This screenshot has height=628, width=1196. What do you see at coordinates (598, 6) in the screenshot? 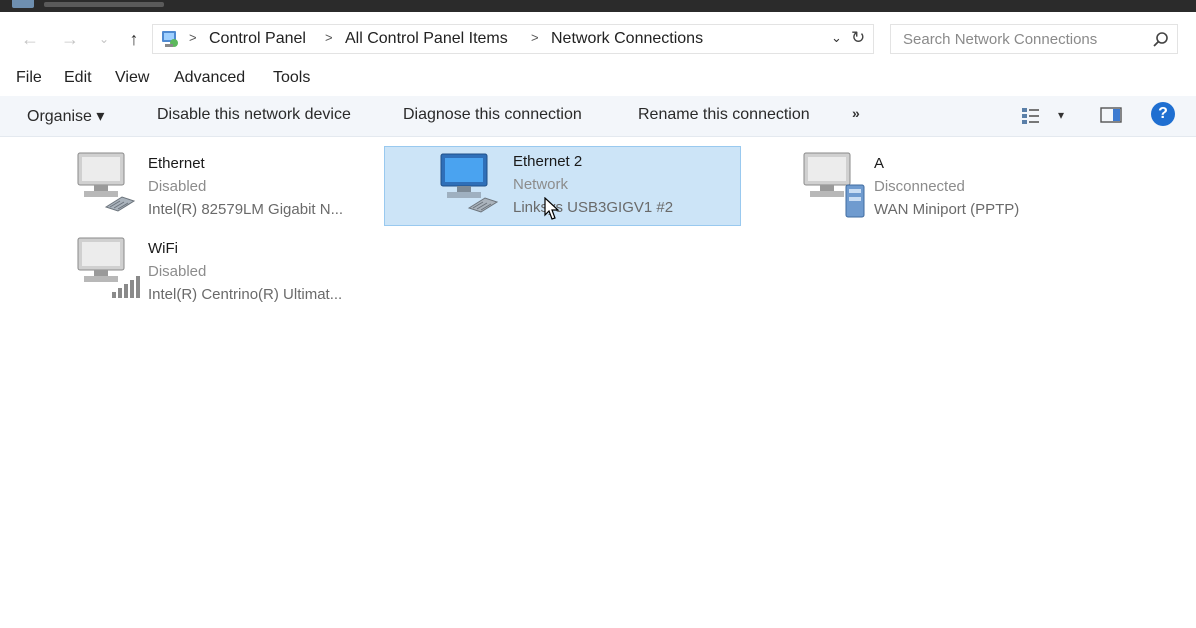
I see `title-bar` at bounding box center [598, 6].